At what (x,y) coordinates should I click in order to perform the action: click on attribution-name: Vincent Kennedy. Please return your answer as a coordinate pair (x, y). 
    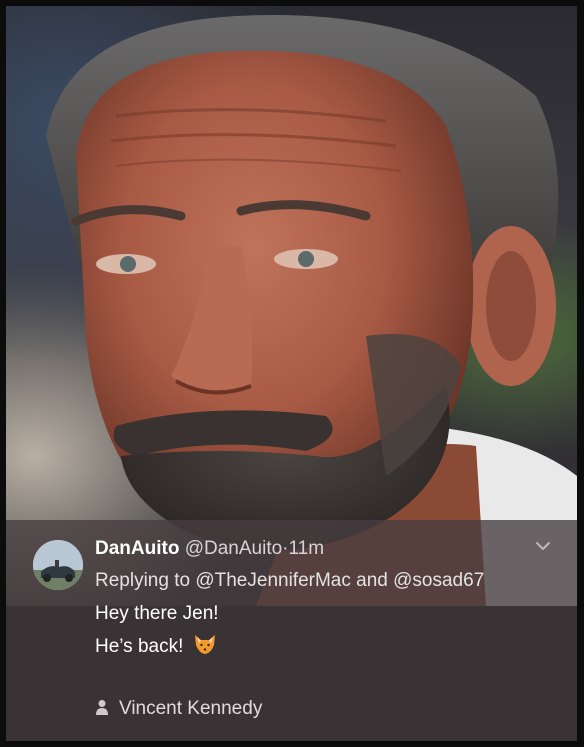
    Looking at the image, I should click on (191, 708).